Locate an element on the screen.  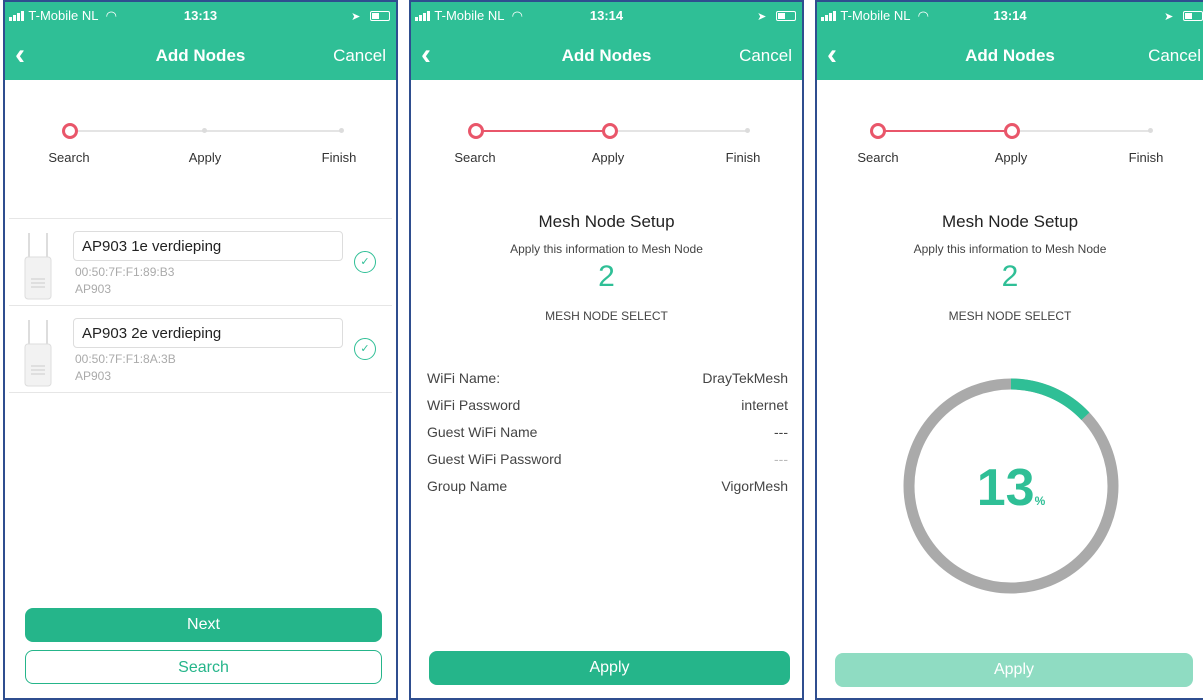
info-row-guest-wifi-password: Guest WiFi Password --- is located at coordinates (607, 461).